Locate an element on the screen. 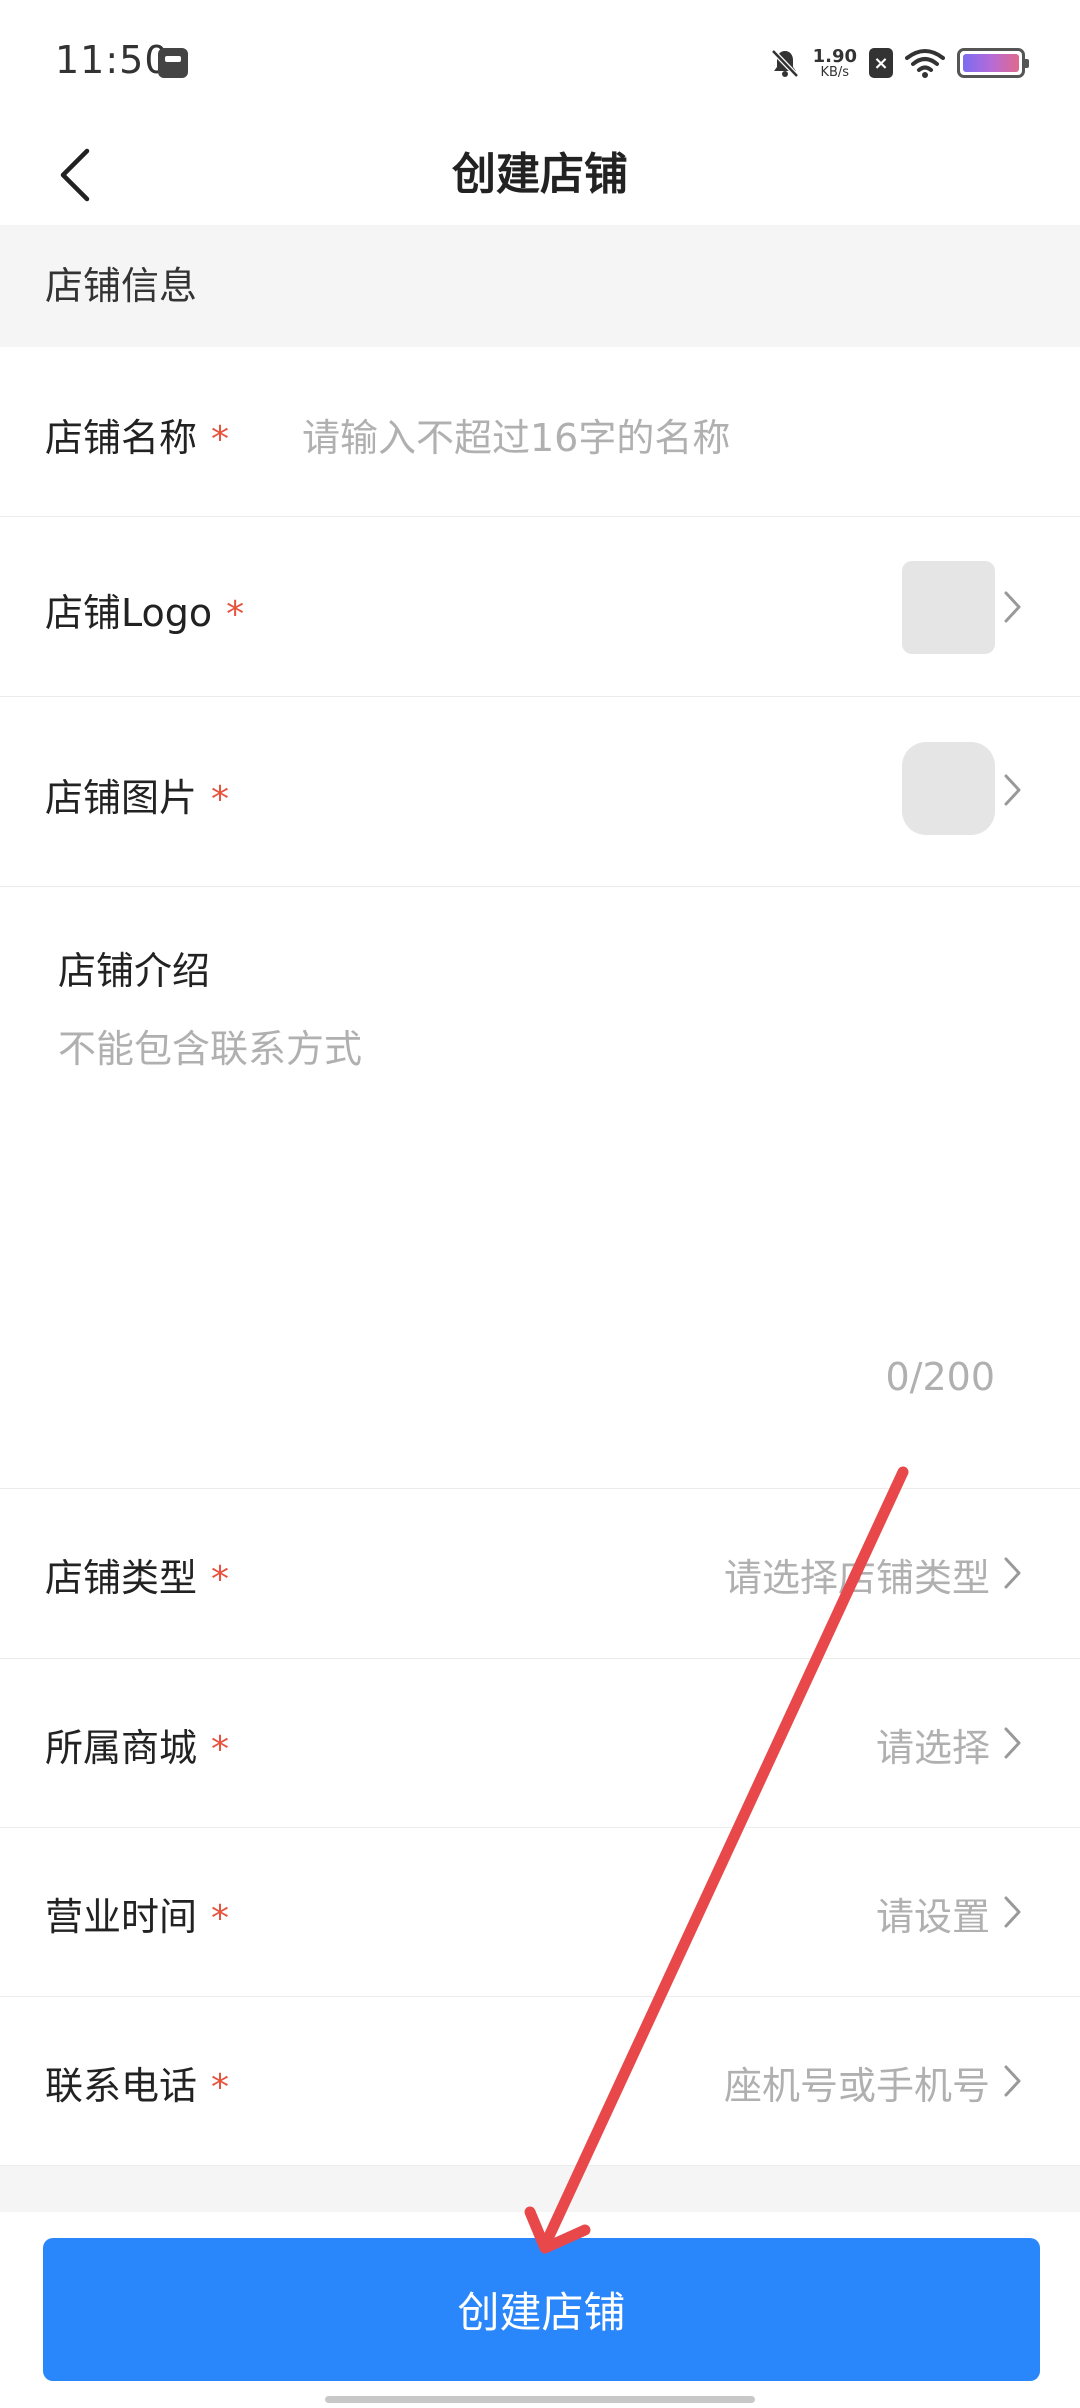 This screenshot has height=2408, width=1080. network-speed-unit: KB/s is located at coordinates (835, 72).